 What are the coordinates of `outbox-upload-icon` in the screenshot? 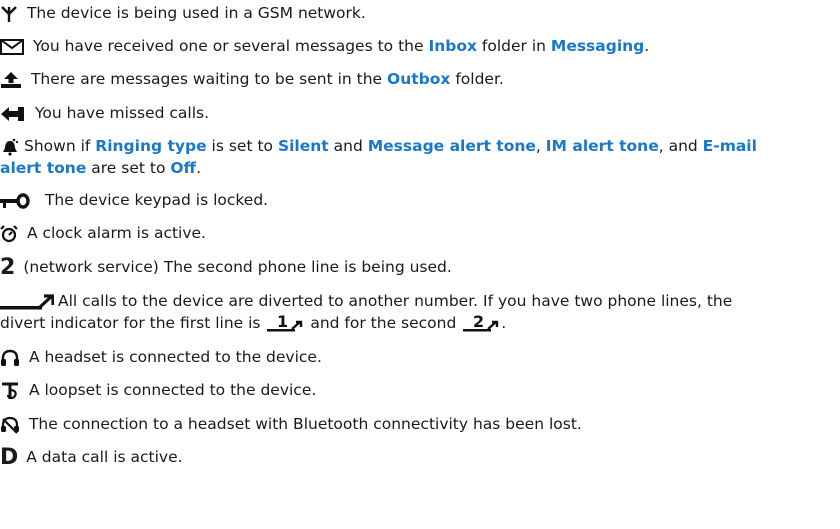 It's located at (11, 80).